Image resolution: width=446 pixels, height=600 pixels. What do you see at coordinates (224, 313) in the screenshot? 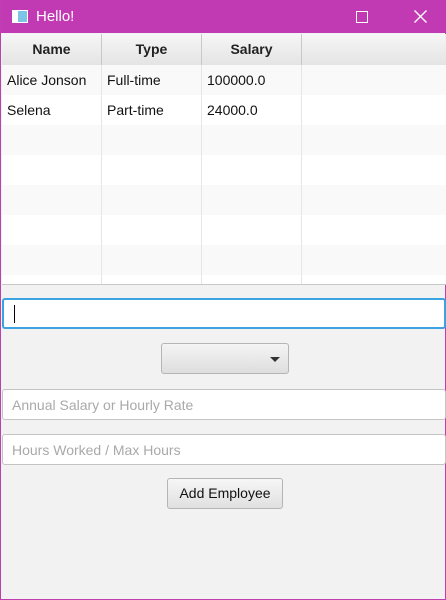
I see `name-input` at bounding box center [224, 313].